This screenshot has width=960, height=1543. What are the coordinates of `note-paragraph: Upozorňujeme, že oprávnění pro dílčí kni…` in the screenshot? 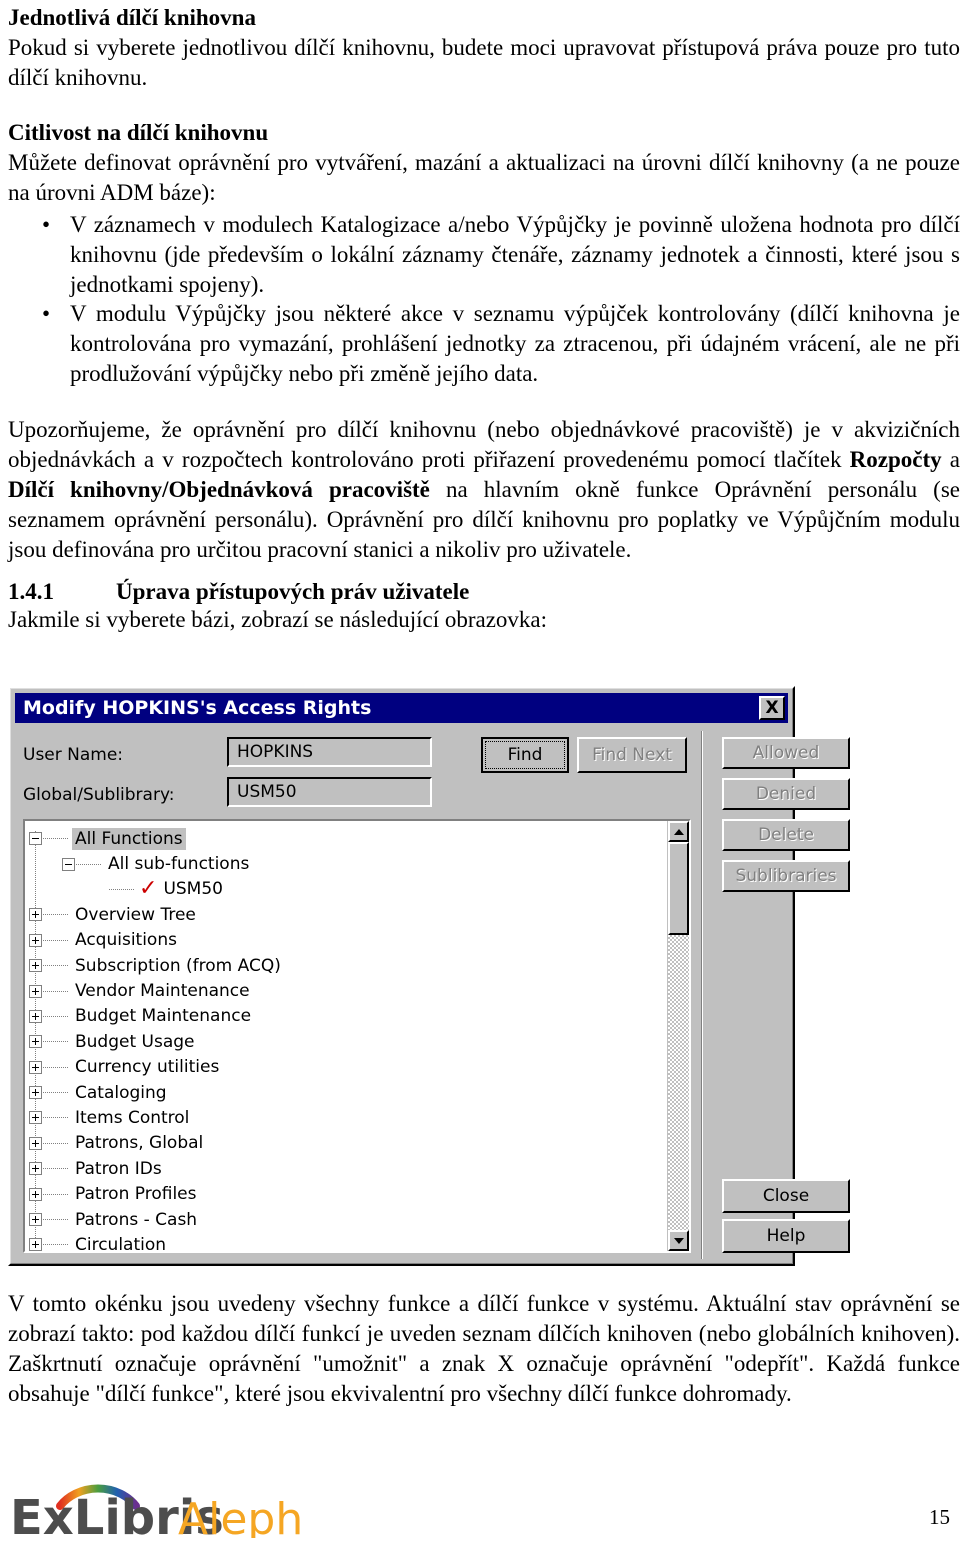 It's located at (484, 489).